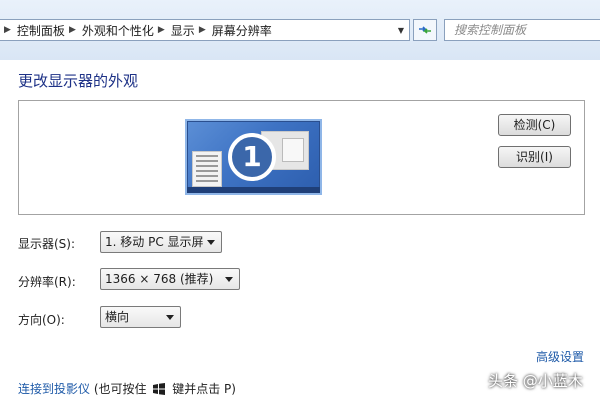 Image resolution: width=600 pixels, height=400 pixels. I want to click on detect-button: 检测(C), so click(534, 125).